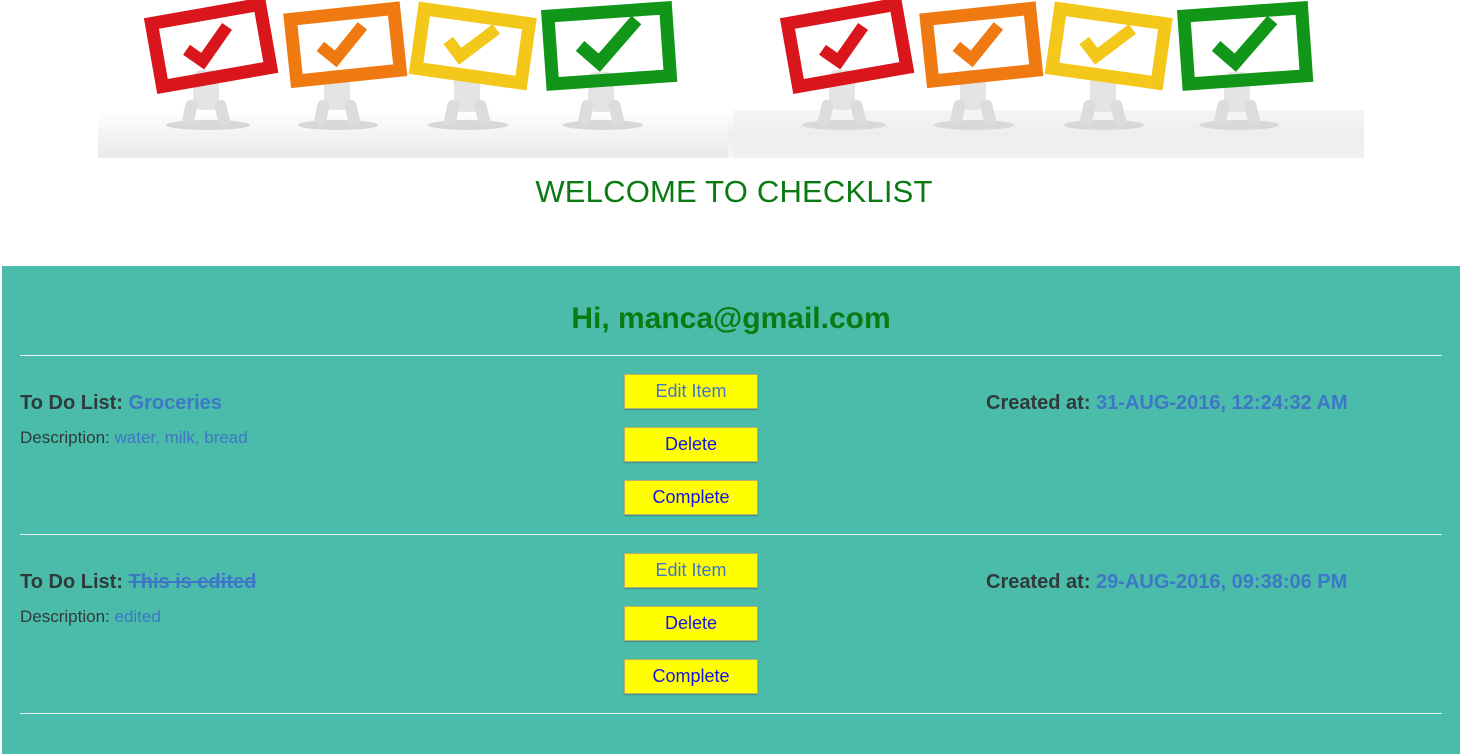  Describe the element at coordinates (181, 437) in the screenshot. I see `description-value: water, milk, bread` at that location.